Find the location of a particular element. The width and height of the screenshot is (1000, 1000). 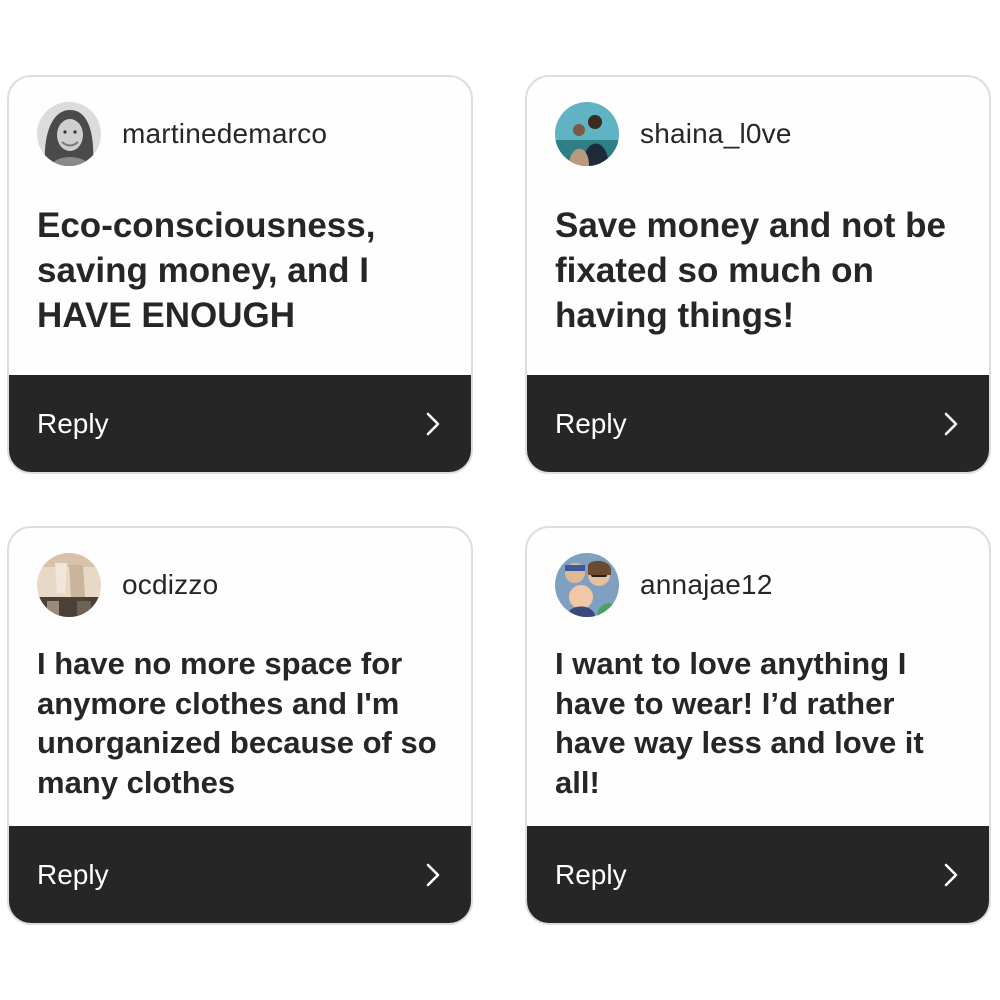

card-header: shaina_l0ve is located at coordinates (673, 134).